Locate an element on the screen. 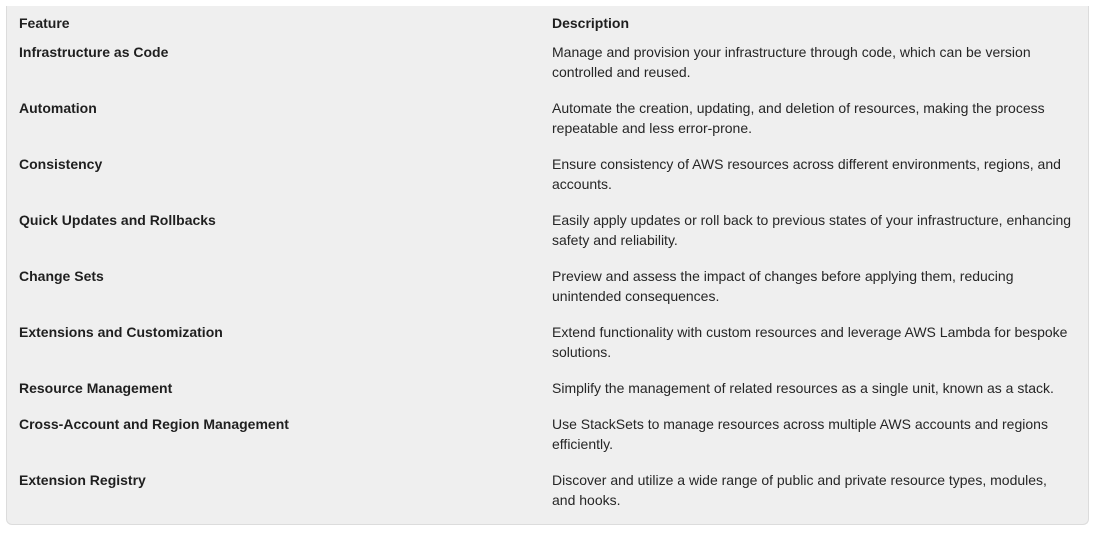  table-header-row: Feature Description is located at coordinates (547, 24).